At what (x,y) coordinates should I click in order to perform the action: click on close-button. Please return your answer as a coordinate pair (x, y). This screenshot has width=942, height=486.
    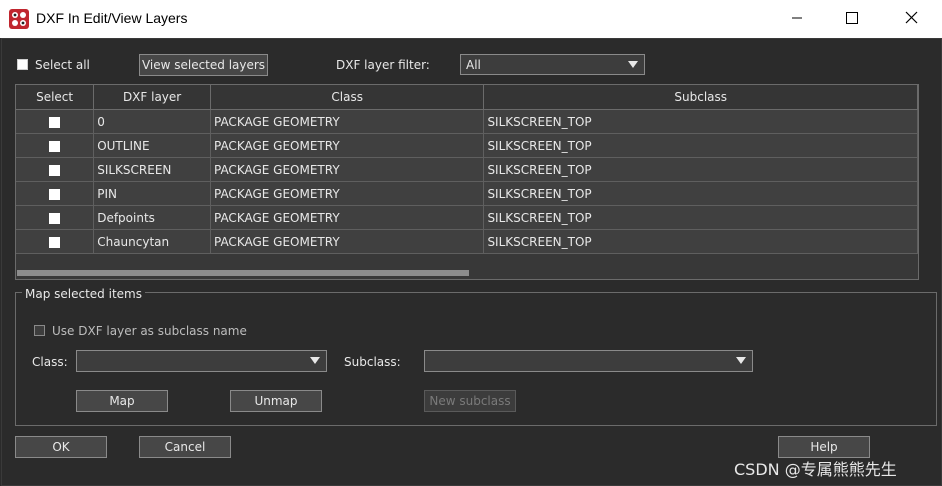
    Looking at the image, I should click on (911, 19).